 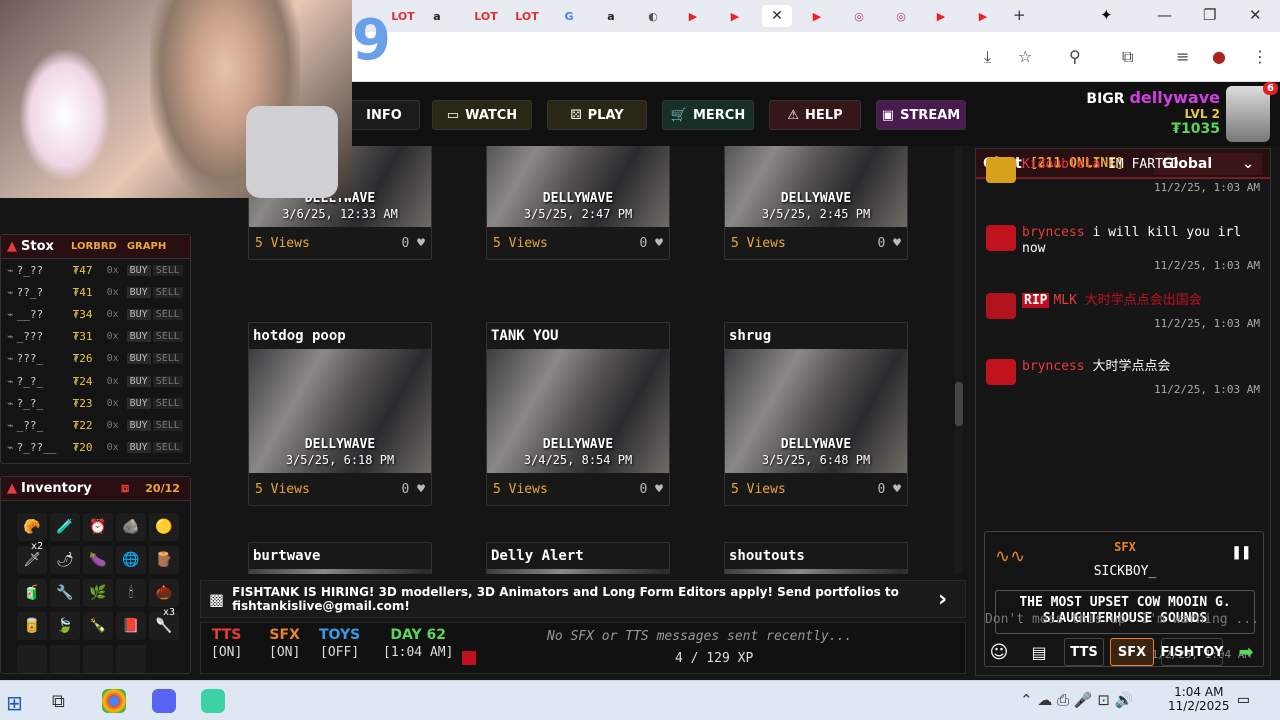 I want to click on inventory-slot: 🌶, so click(x=65, y=560).